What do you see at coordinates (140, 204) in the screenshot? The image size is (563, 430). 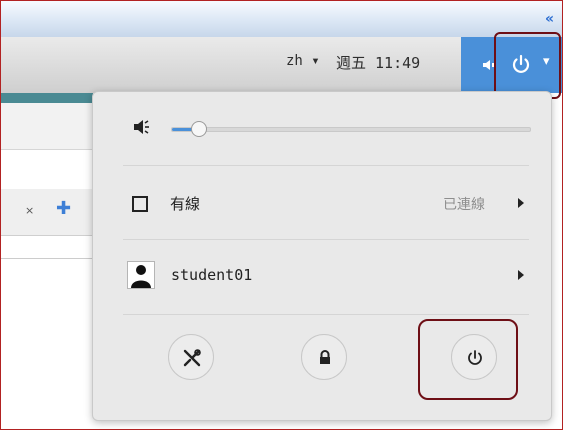 I see `network-wired-icon` at bounding box center [140, 204].